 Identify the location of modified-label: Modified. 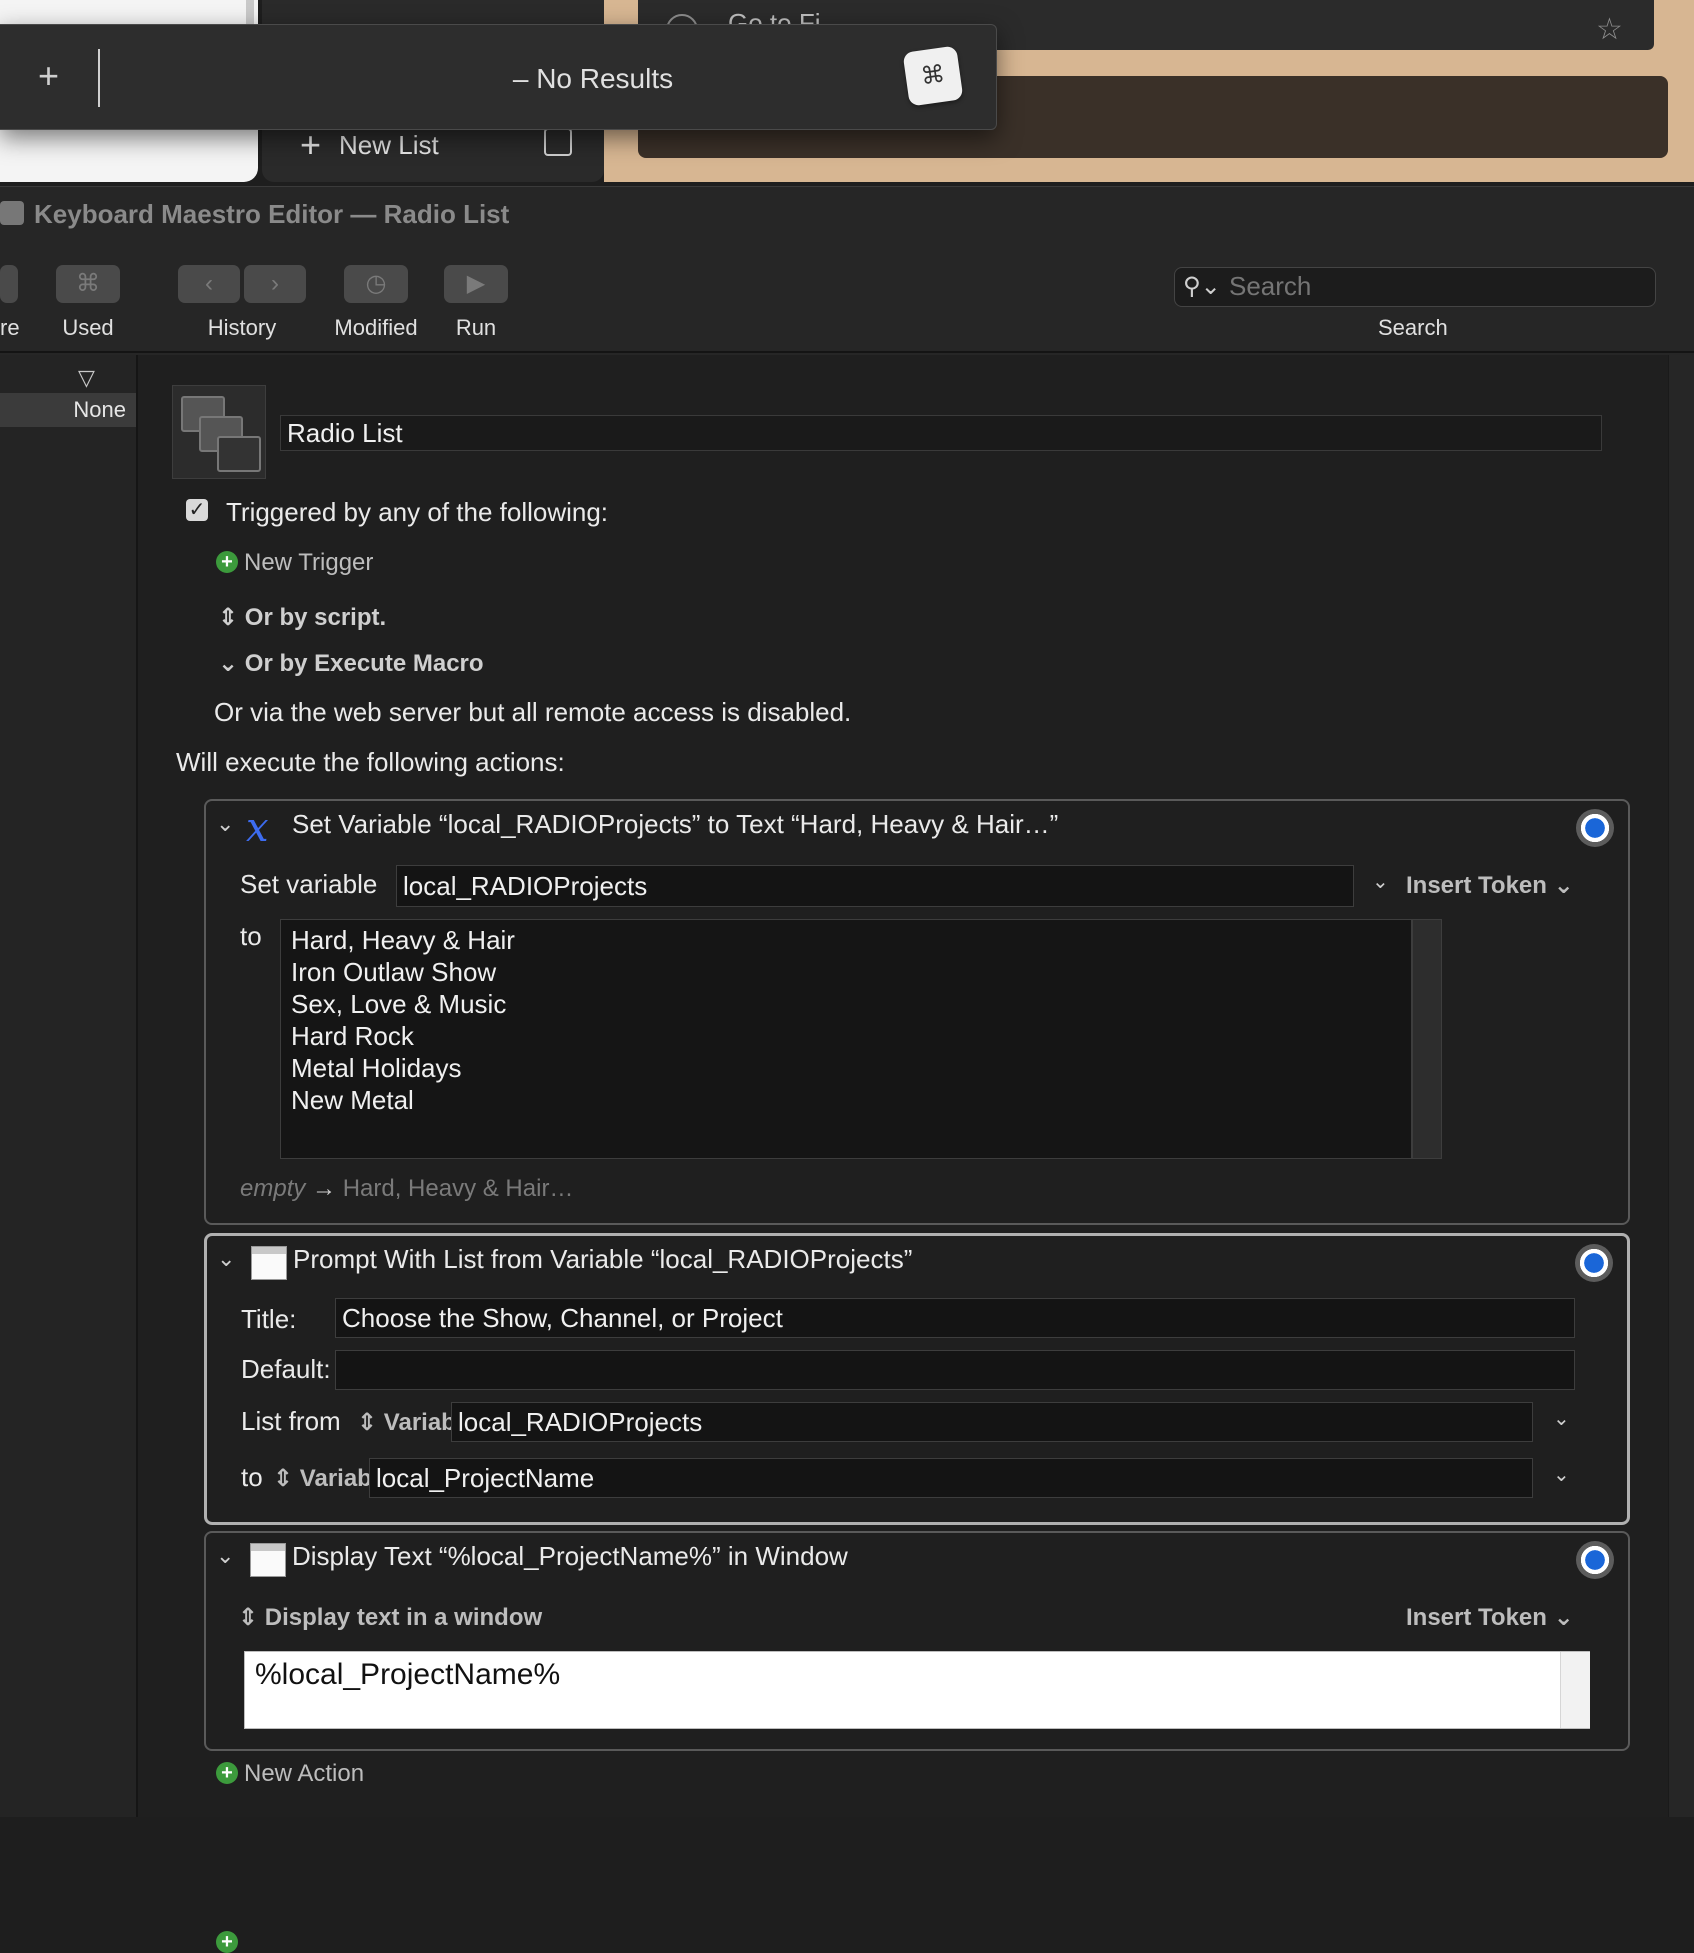
(376, 327).